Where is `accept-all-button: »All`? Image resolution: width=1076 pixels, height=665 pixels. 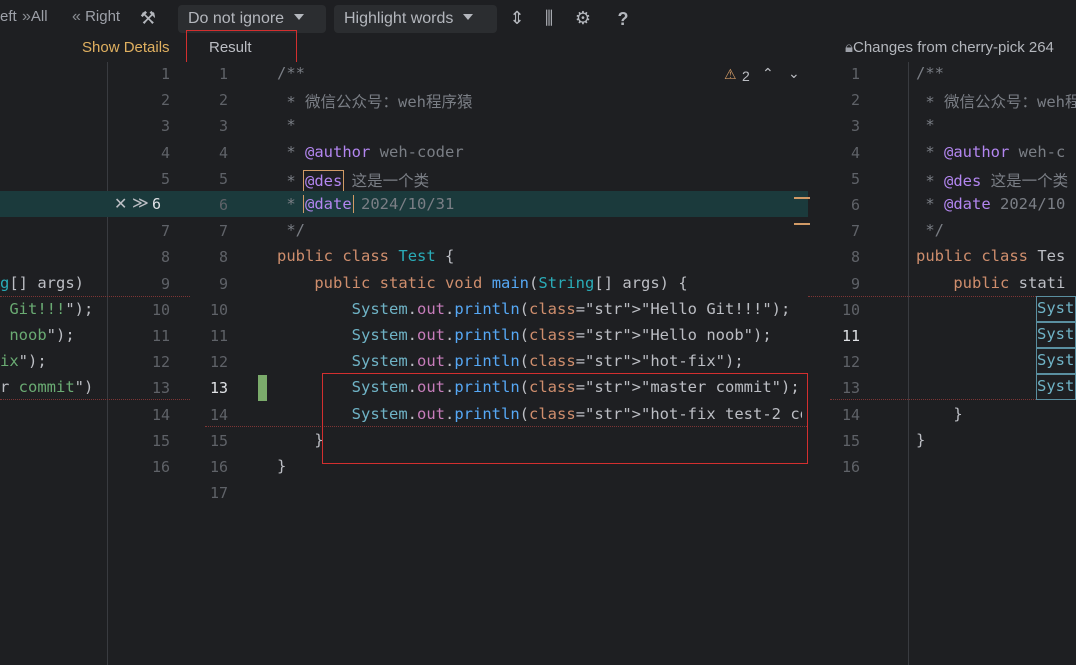 accept-all-button: »All is located at coordinates (35, 17).